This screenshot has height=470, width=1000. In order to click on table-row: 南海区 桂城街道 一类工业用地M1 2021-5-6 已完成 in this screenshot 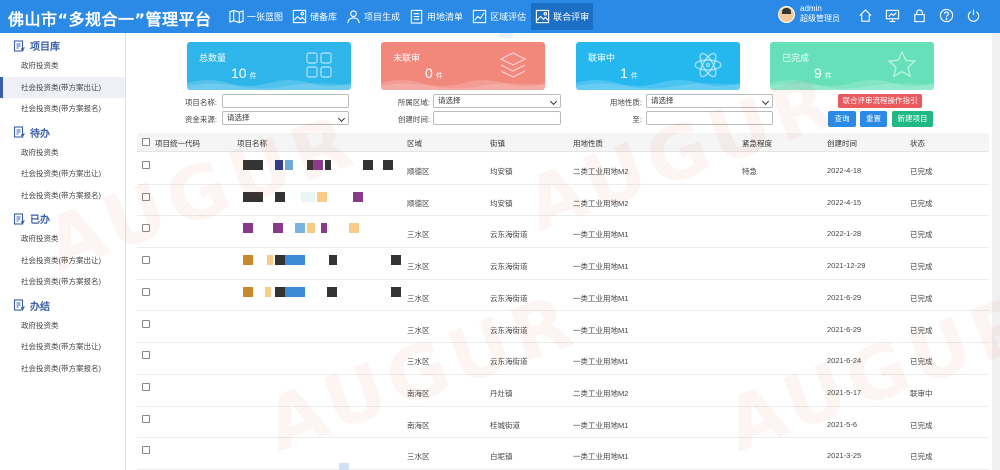, I will do `click(563, 423)`.